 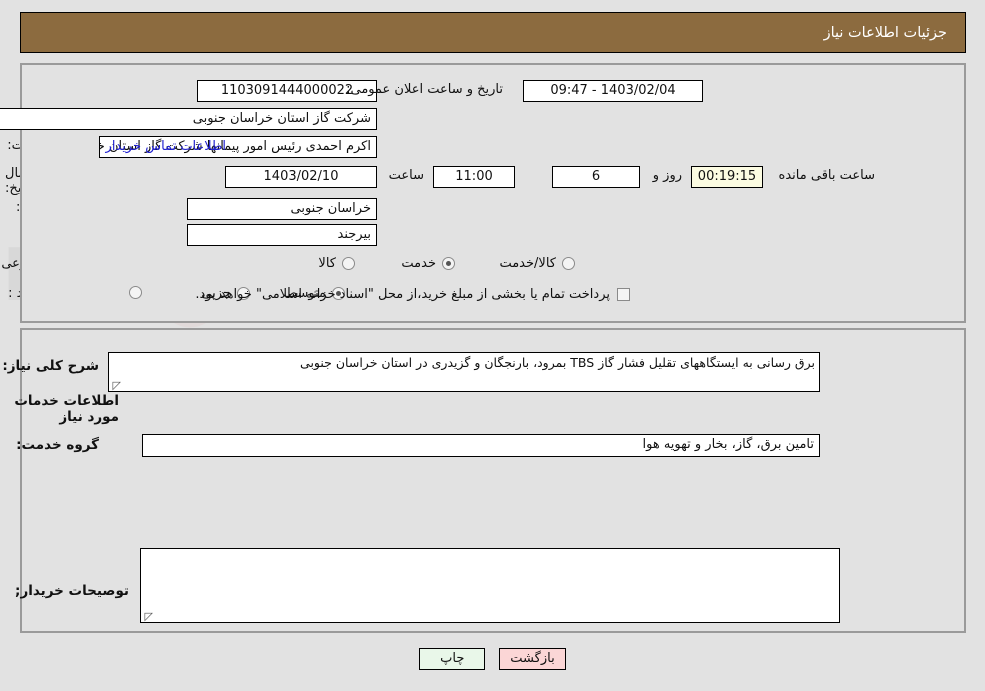 I want to click on deadline-time-field: 11:00, so click(x=474, y=177).